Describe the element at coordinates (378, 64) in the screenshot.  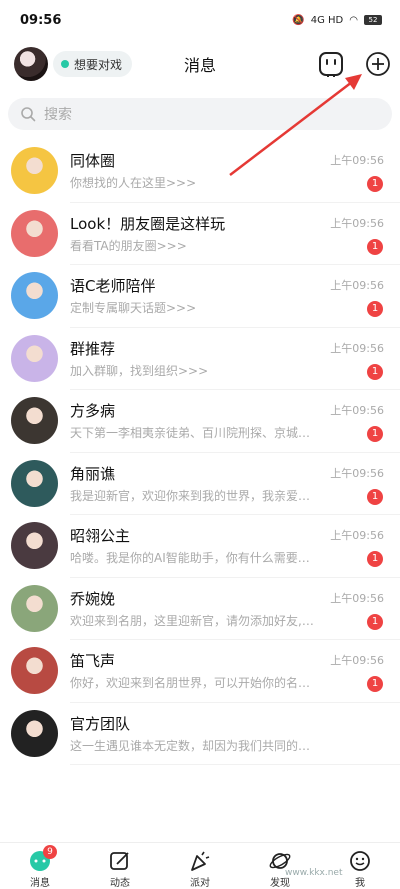
I see `add-icon` at that location.